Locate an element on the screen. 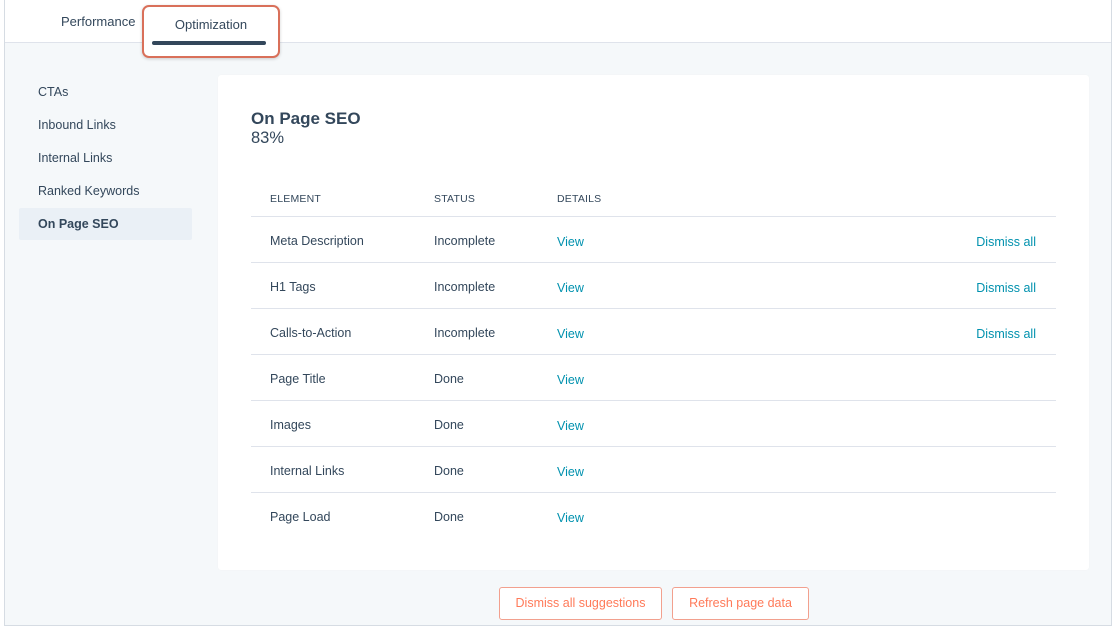 Image resolution: width=1116 pixels, height=628 pixels. table-row: Page Title Done View is located at coordinates (653, 378).